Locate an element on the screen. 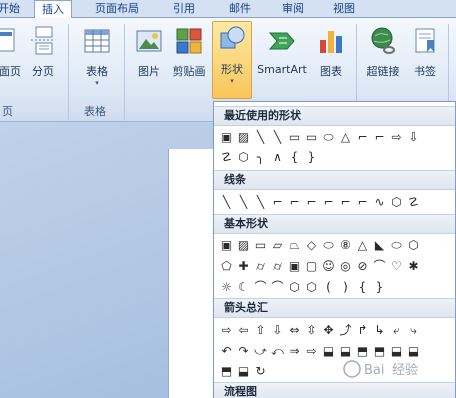 The height and width of the screenshot is (398, 456). shape-option: ) is located at coordinates (345, 287).